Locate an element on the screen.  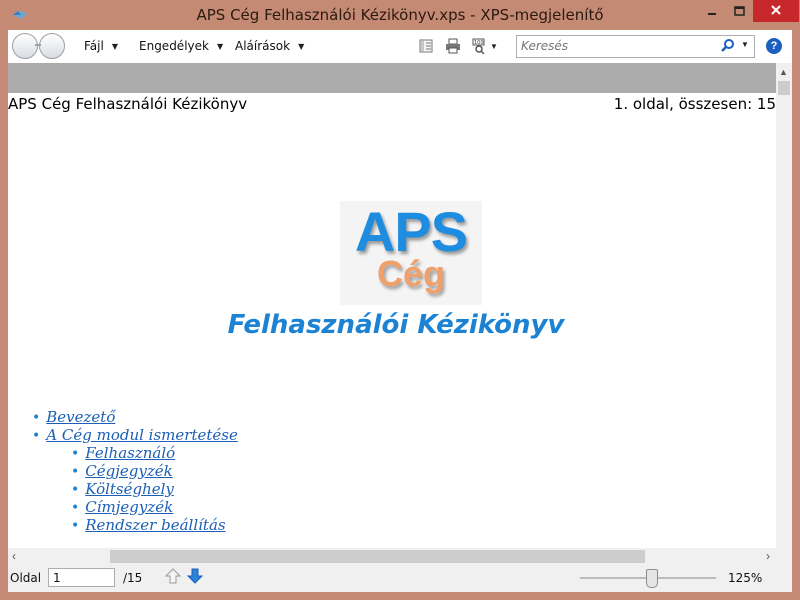
toc-item-cimjegyzek: • Címjegyzék is located at coordinates (122, 507).